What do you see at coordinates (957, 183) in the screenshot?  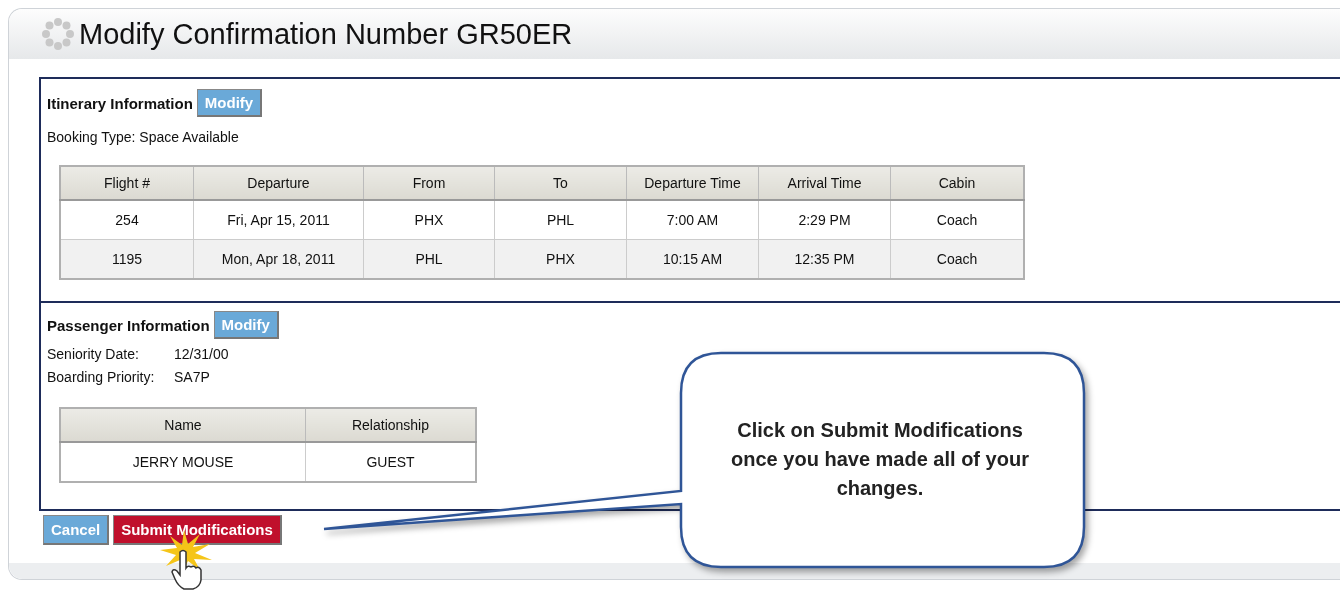 I see `column-header: Cabin` at bounding box center [957, 183].